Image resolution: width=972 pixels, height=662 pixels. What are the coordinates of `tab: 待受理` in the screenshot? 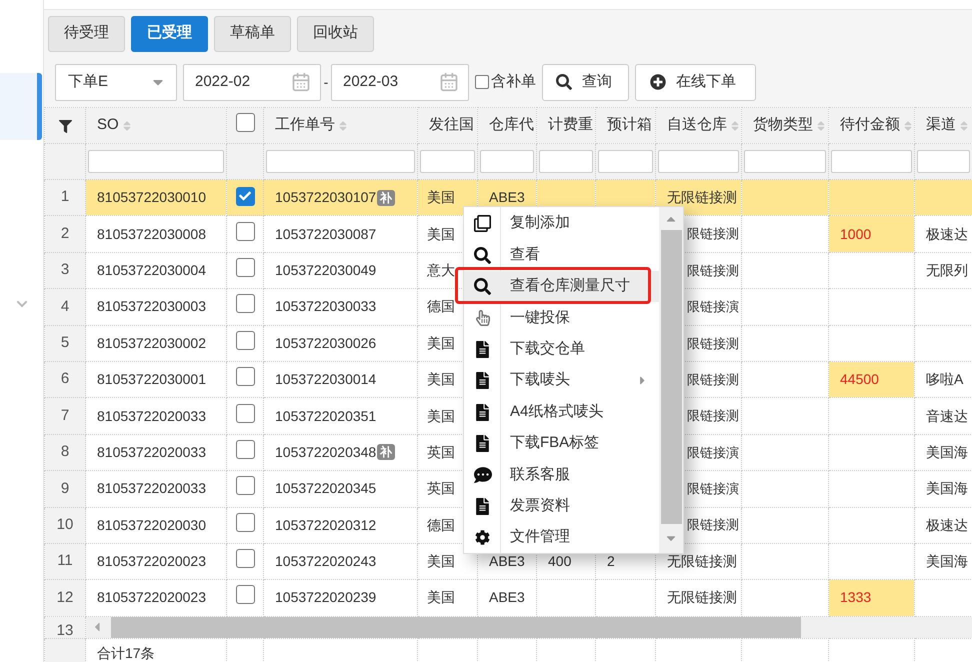 It's located at (86, 34).